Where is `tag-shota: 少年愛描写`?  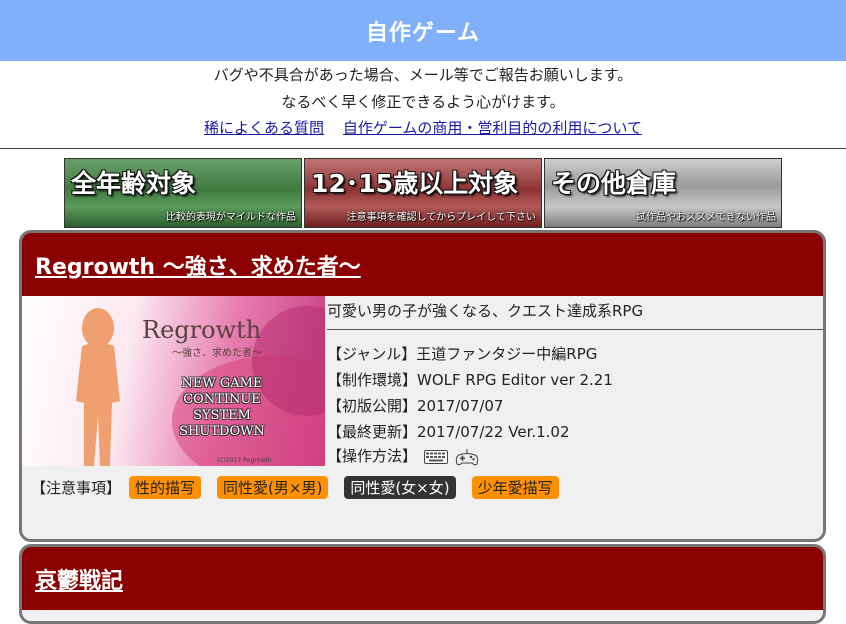
tag-shota: 少年愛描写 is located at coordinates (515, 487).